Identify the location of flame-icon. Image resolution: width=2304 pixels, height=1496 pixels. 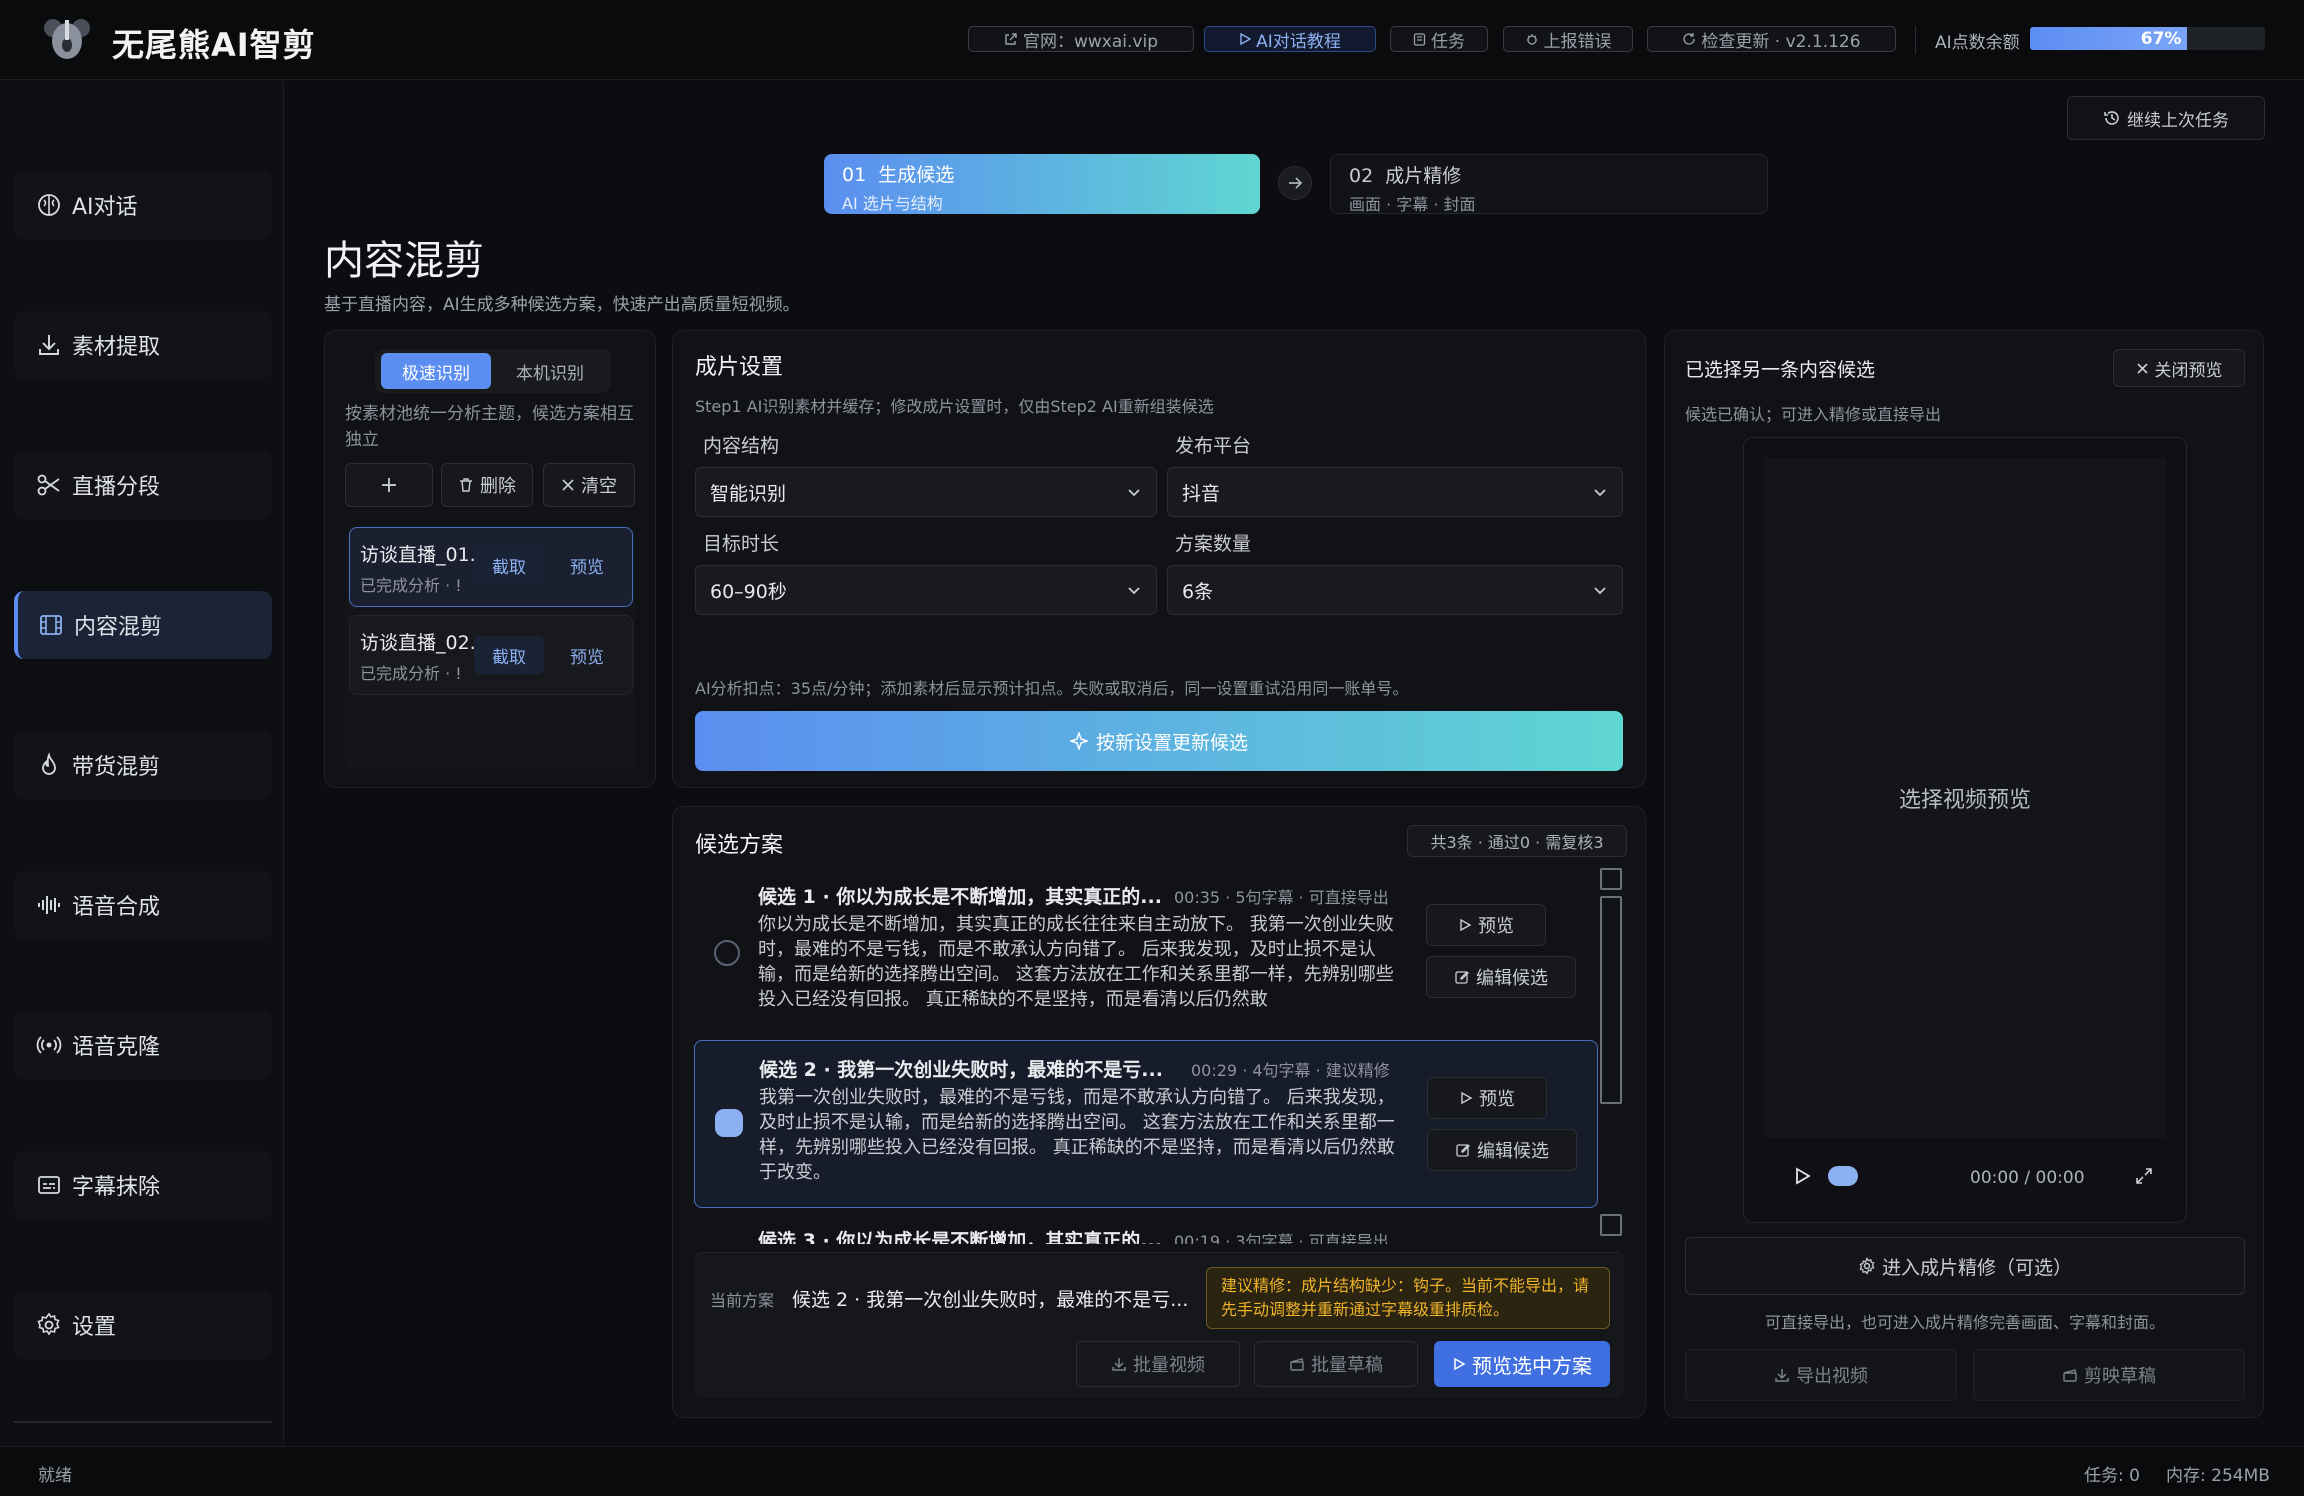
(49, 763).